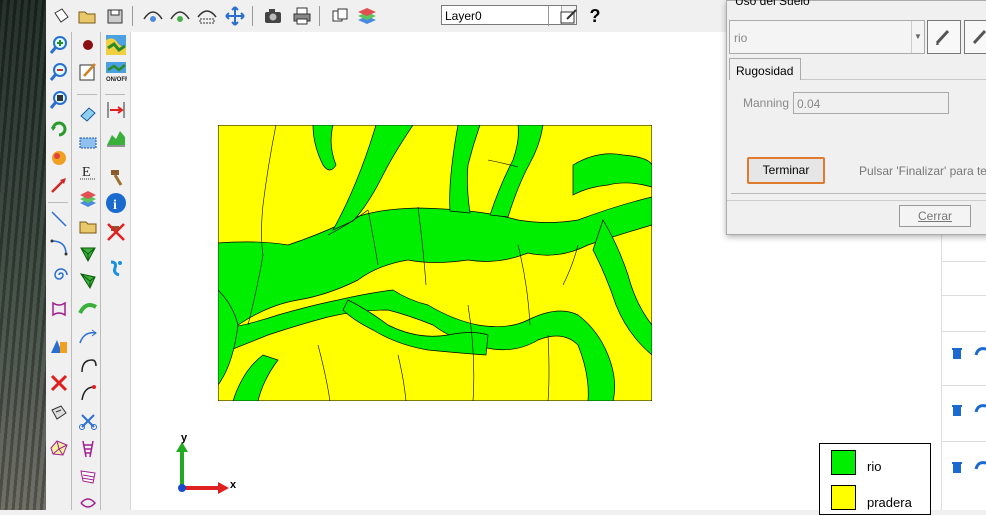 The height and width of the screenshot is (515, 986). I want to click on open-folder-icon, so click(87, 16).